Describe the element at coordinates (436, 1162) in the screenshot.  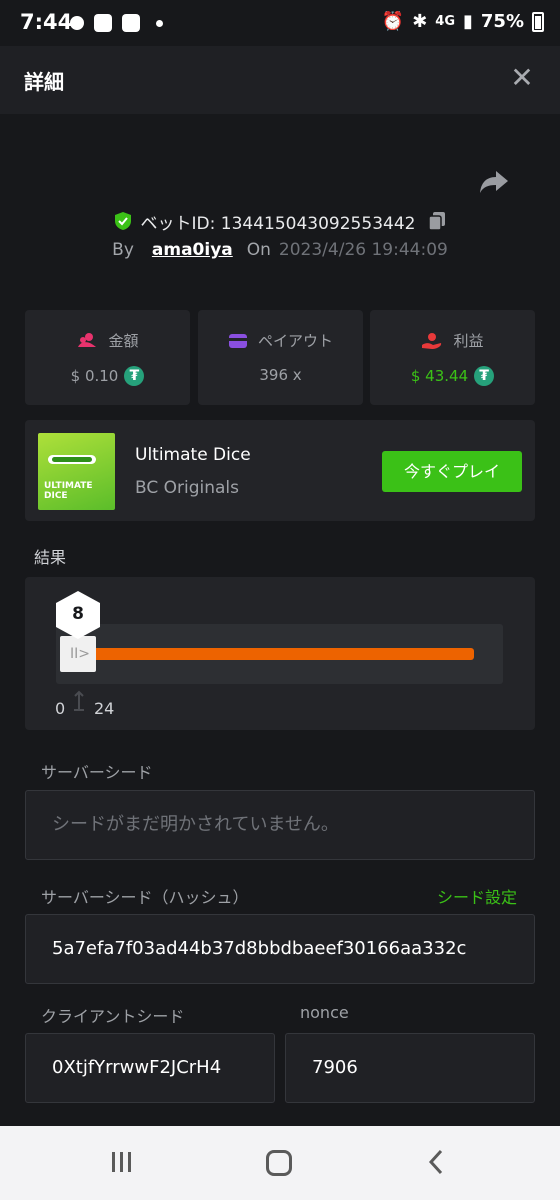
I see `back-icon` at that location.